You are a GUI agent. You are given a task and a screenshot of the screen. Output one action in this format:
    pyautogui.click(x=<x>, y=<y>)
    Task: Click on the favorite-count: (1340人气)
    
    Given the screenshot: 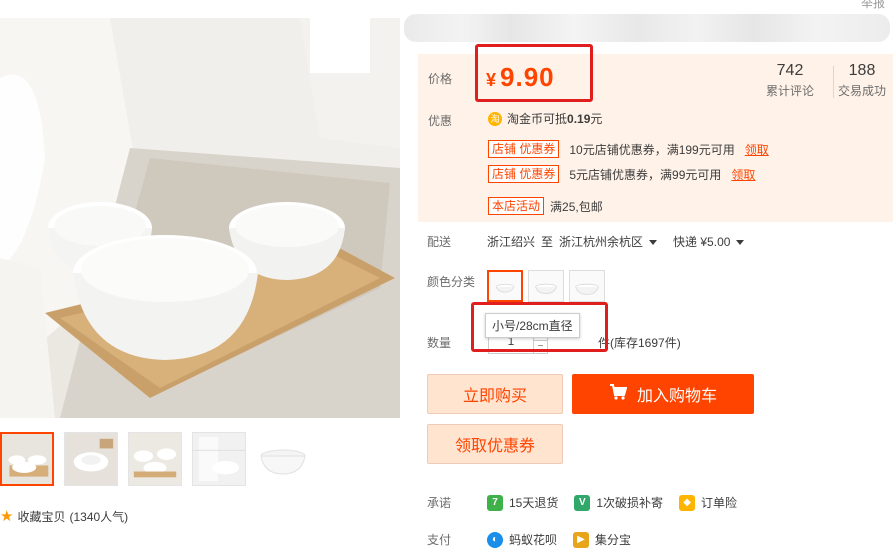 What is the action you would take?
    pyautogui.click(x=99, y=517)
    